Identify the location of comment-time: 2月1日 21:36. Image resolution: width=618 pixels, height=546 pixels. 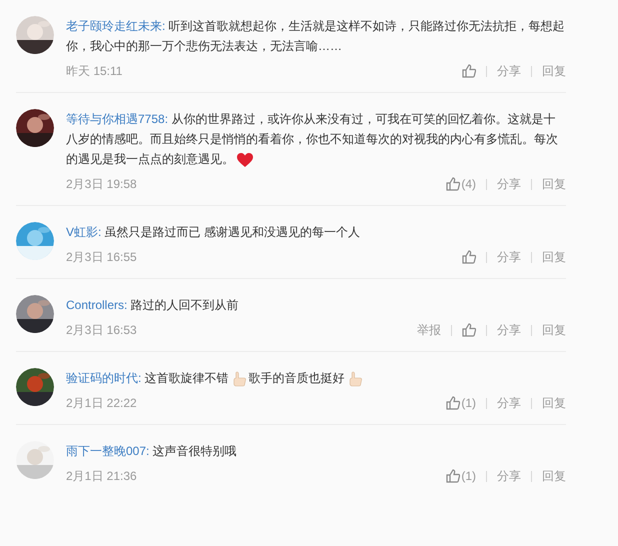
(101, 476).